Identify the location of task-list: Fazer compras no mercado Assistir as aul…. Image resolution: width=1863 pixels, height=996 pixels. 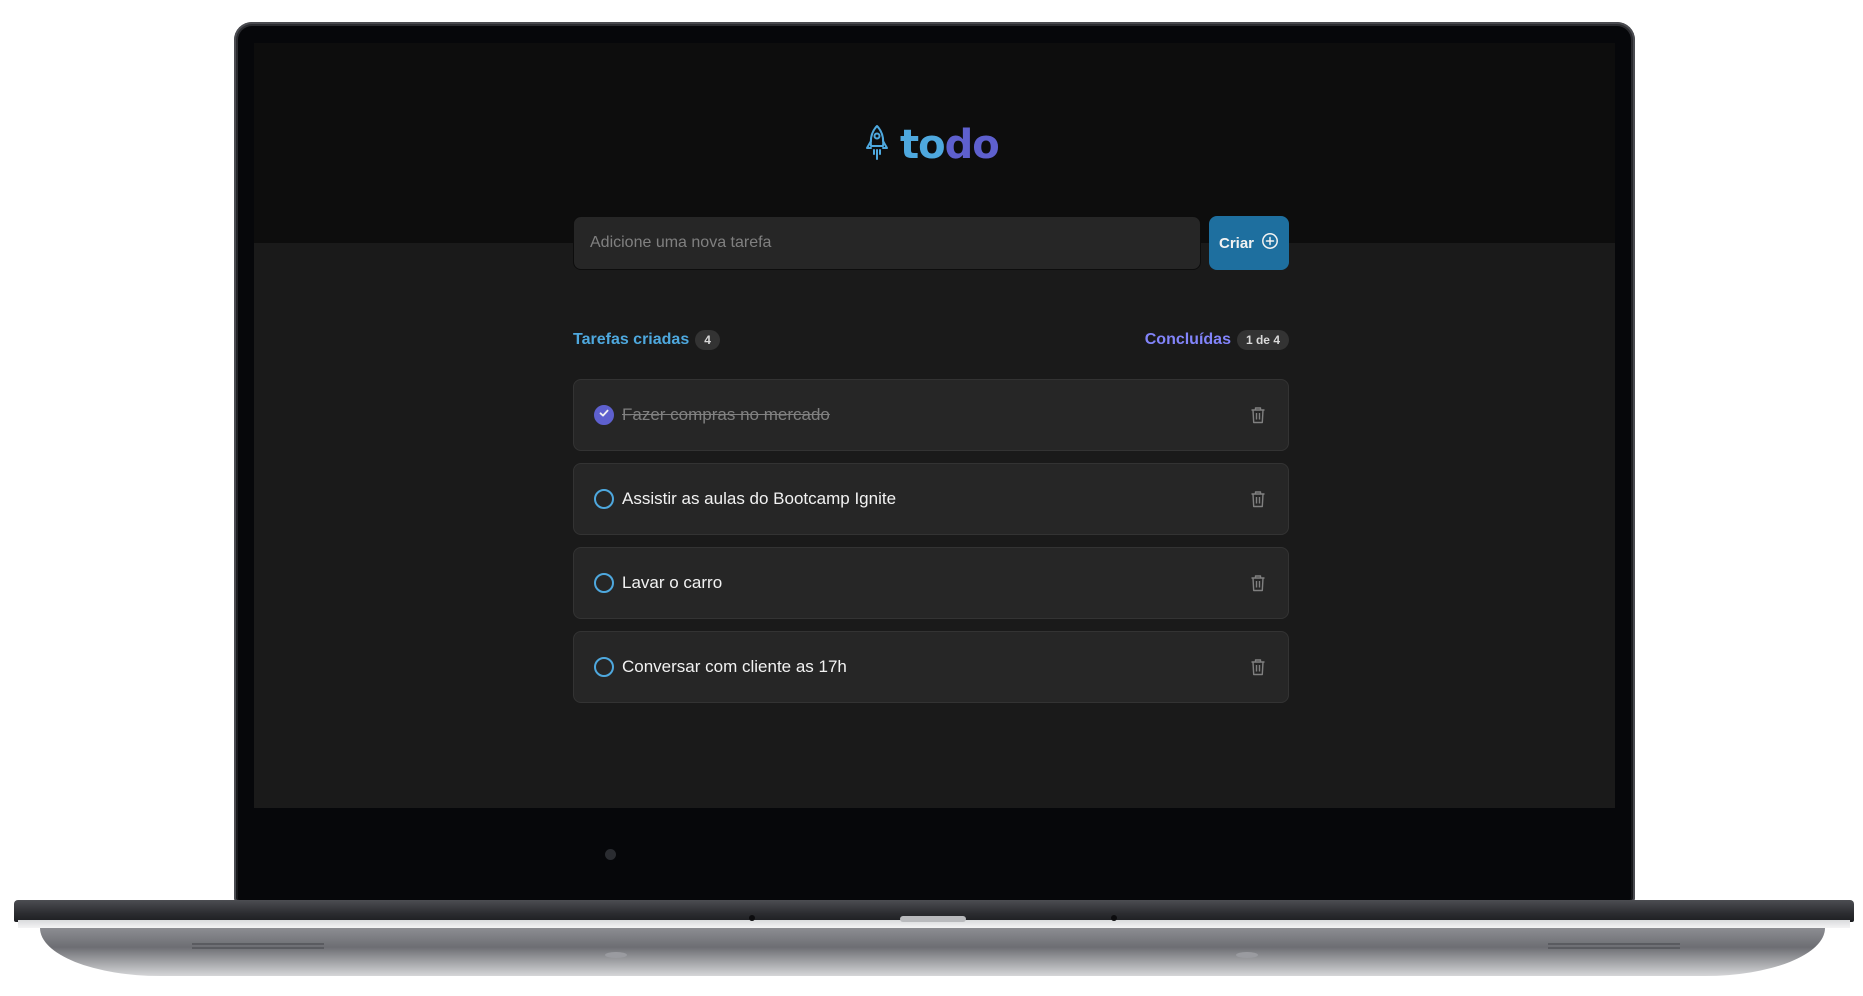
(931, 547).